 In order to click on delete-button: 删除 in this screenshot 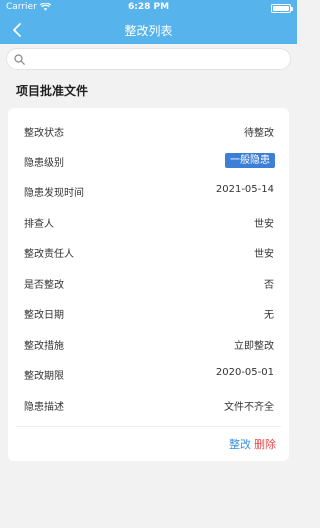, I will do `click(265, 444)`.